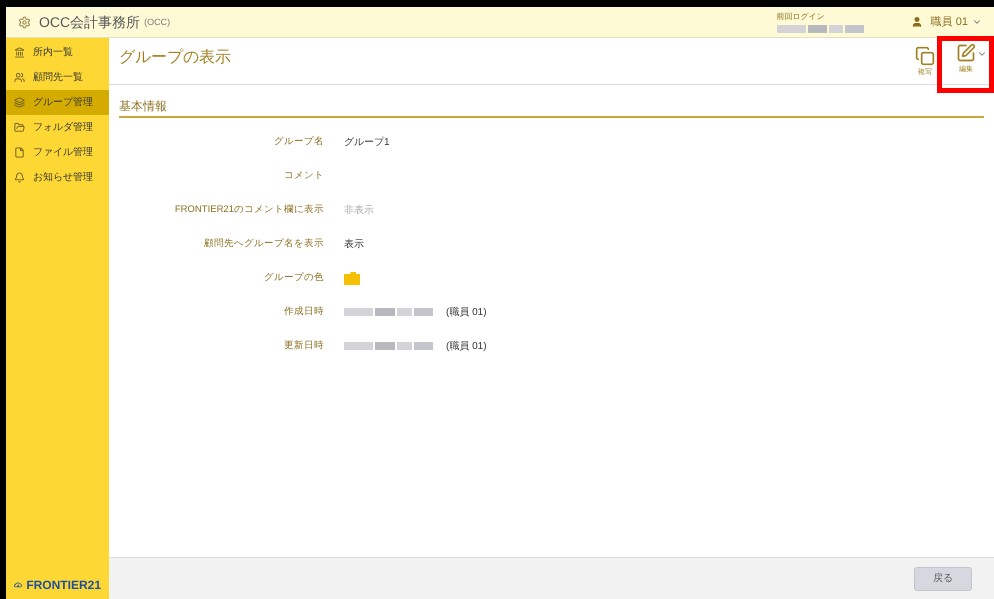 This screenshot has width=994, height=599. What do you see at coordinates (966, 53) in the screenshot?
I see `pencil-square-icon` at bounding box center [966, 53].